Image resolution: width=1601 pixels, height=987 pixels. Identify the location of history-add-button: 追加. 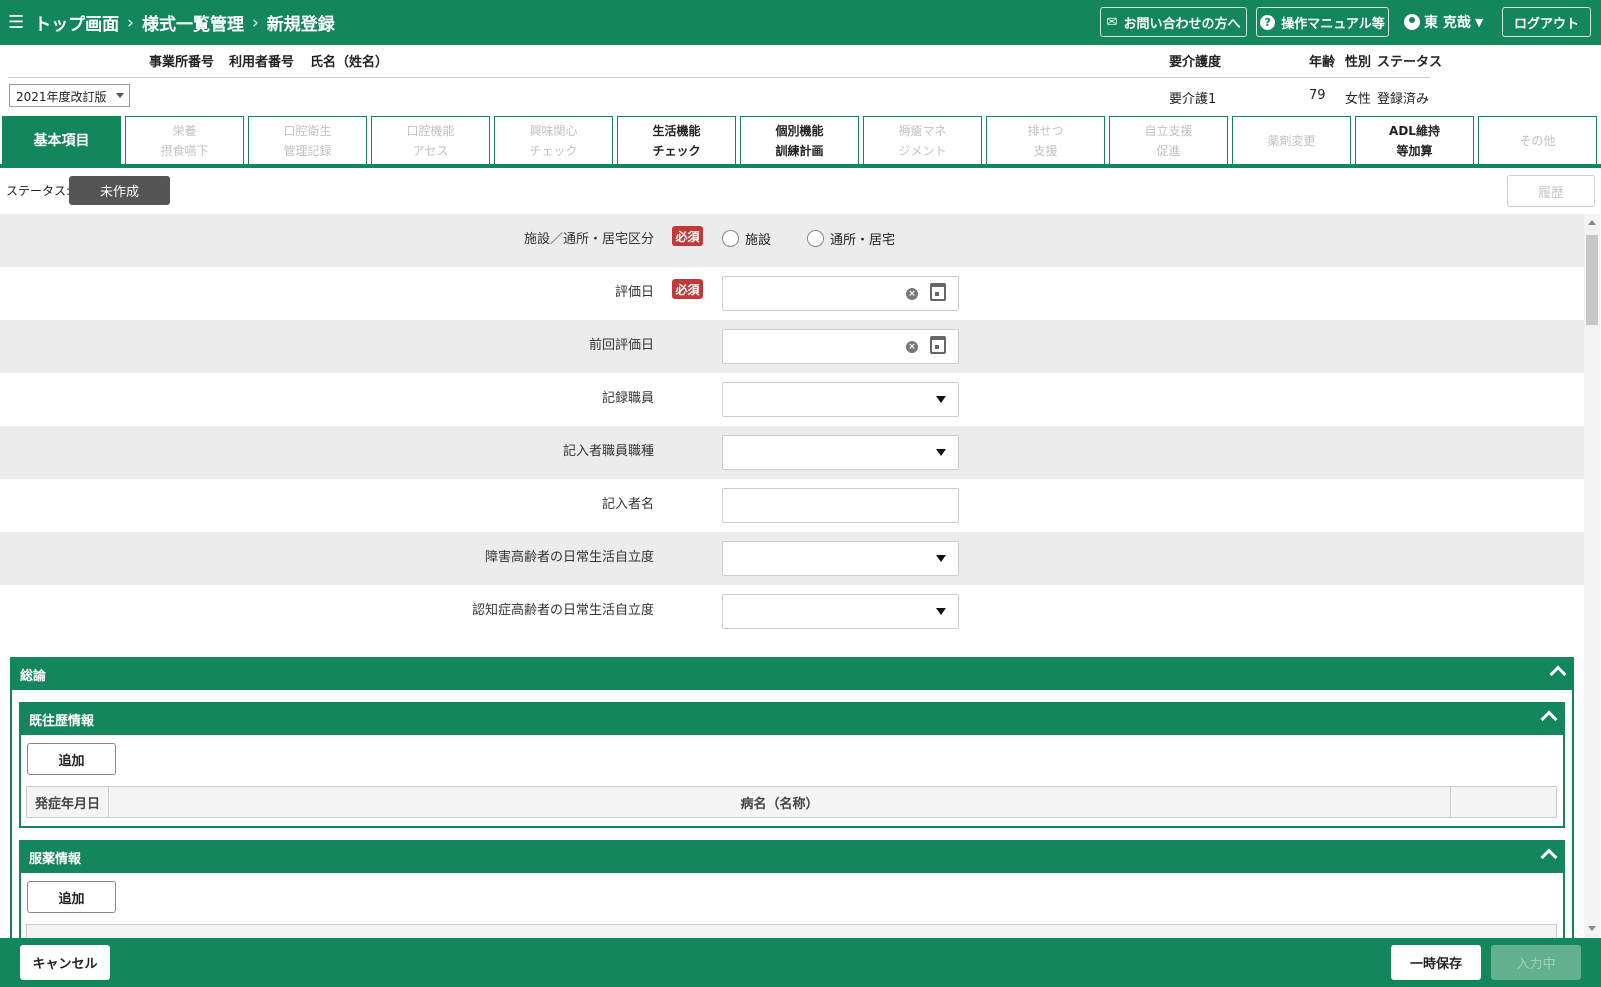
(71, 759).